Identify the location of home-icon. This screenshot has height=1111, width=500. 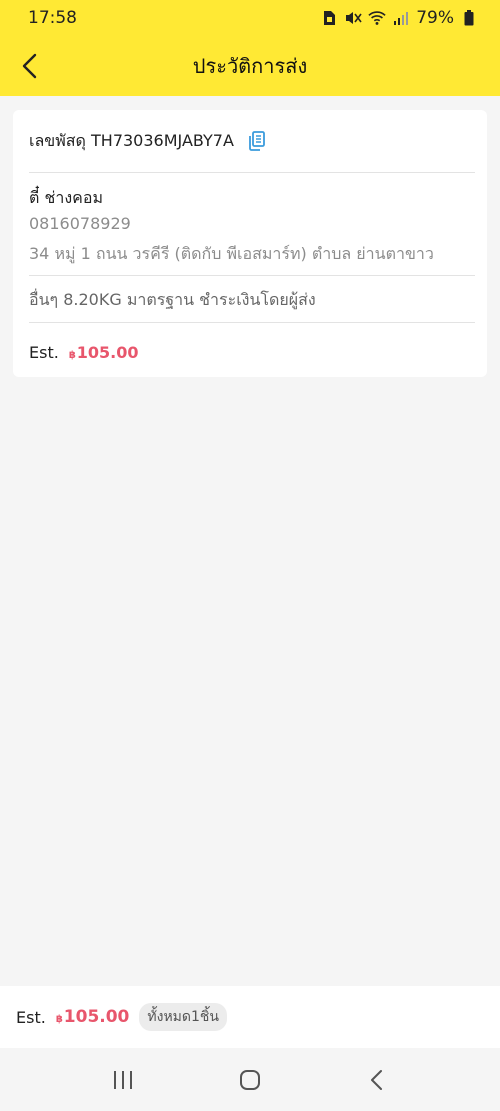
(249, 1079).